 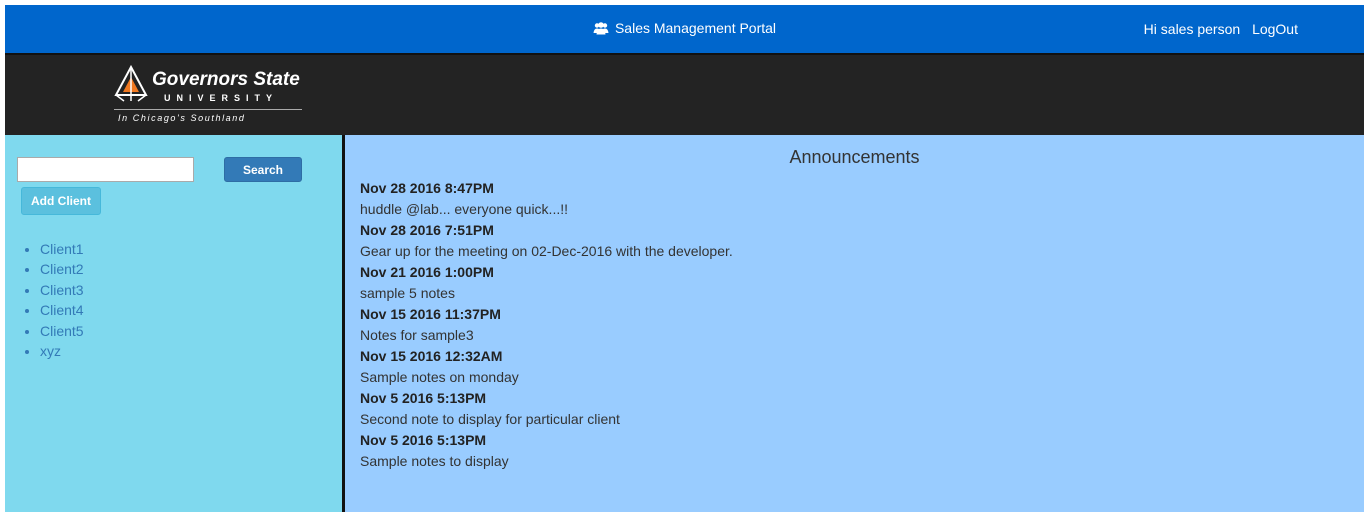 I want to click on announcement-date: Nov 21 2016 1:00PM, so click(x=427, y=272).